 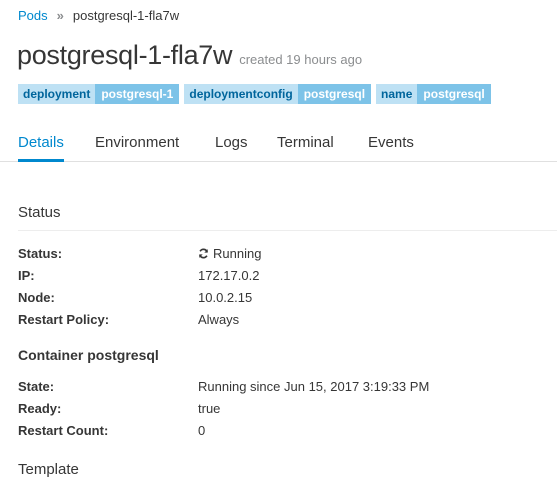 What do you see at coordinates (301, 59) in the screenshot?
I see `created-timestamp: created 19 hours ago` at bounding box center [301, 59].